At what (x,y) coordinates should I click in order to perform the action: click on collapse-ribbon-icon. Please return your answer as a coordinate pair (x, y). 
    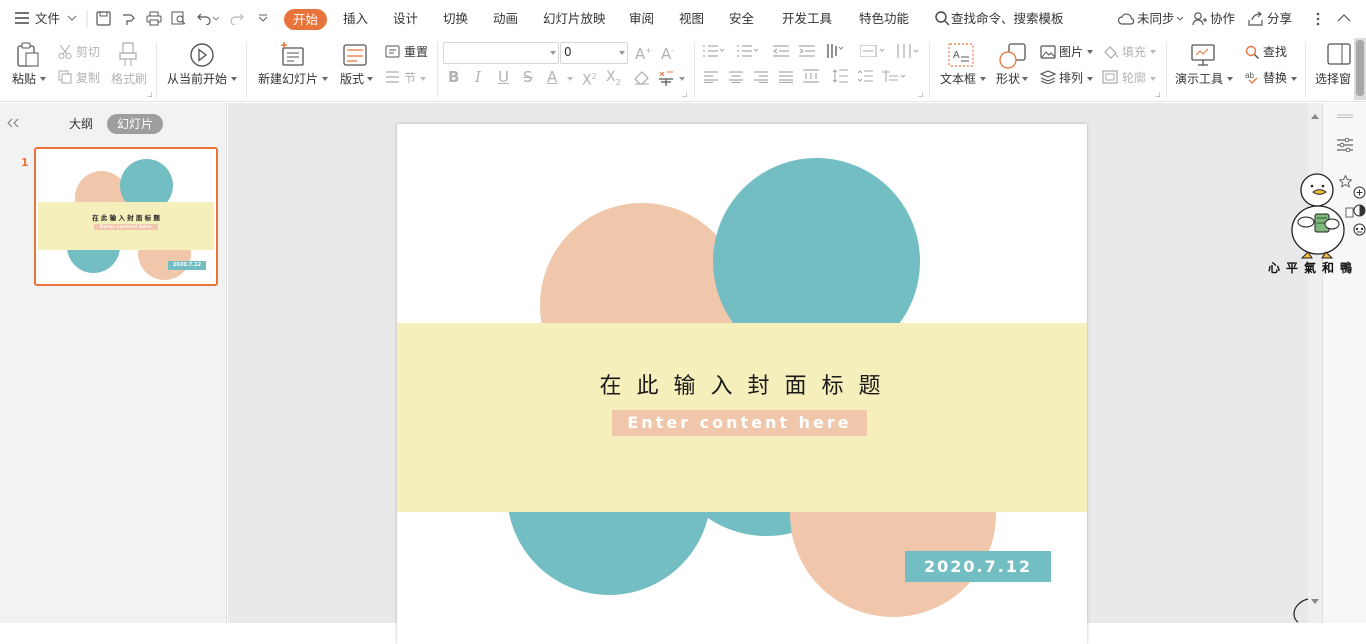
    Looking at the image, I should click on (1344, 17).